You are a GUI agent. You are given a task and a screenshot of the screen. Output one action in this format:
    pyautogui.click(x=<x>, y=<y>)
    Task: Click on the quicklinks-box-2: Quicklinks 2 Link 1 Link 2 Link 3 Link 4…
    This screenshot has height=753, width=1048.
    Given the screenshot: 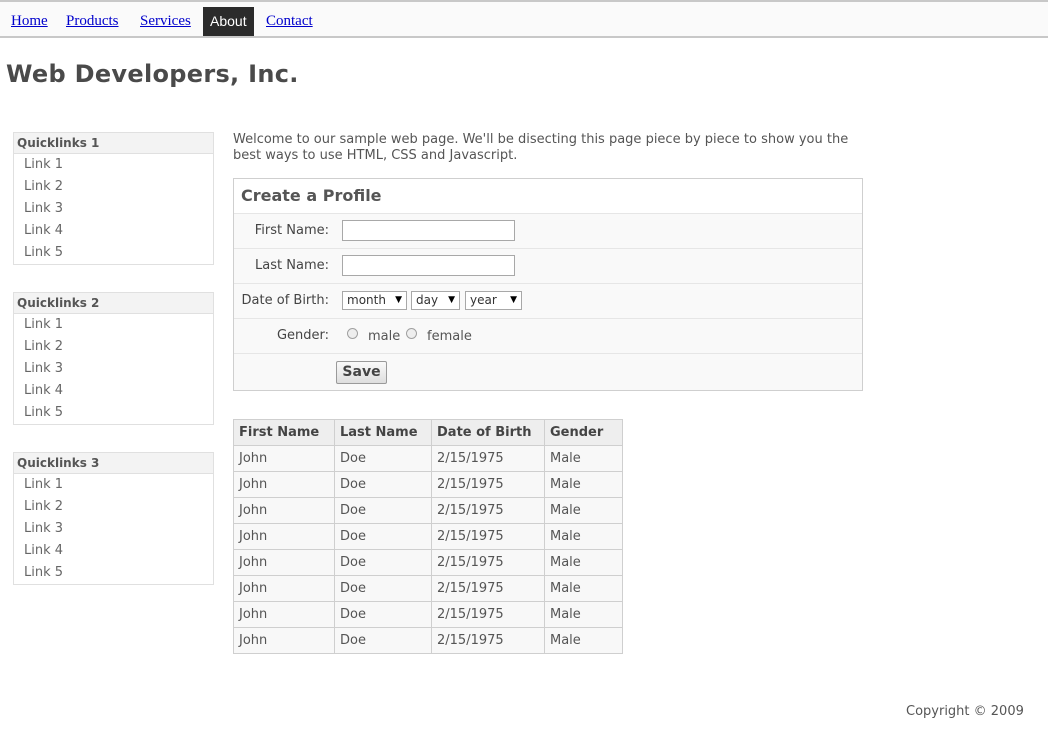 What is the action you would take?
    pyautogui.click(x=113, y=358)
    